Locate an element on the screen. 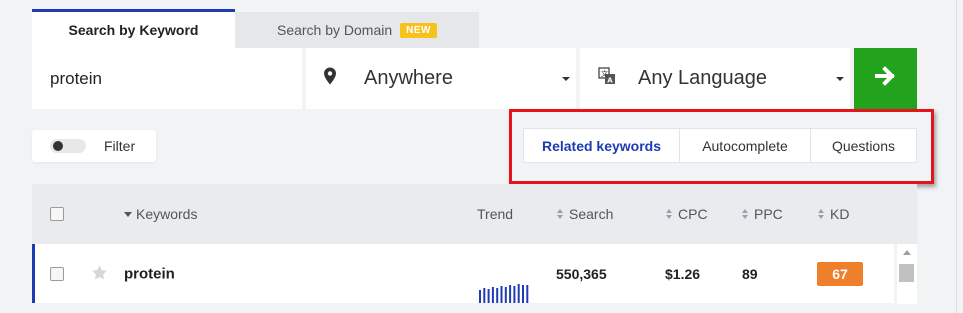  column-kd: KD is located at coordinates (833, 214).